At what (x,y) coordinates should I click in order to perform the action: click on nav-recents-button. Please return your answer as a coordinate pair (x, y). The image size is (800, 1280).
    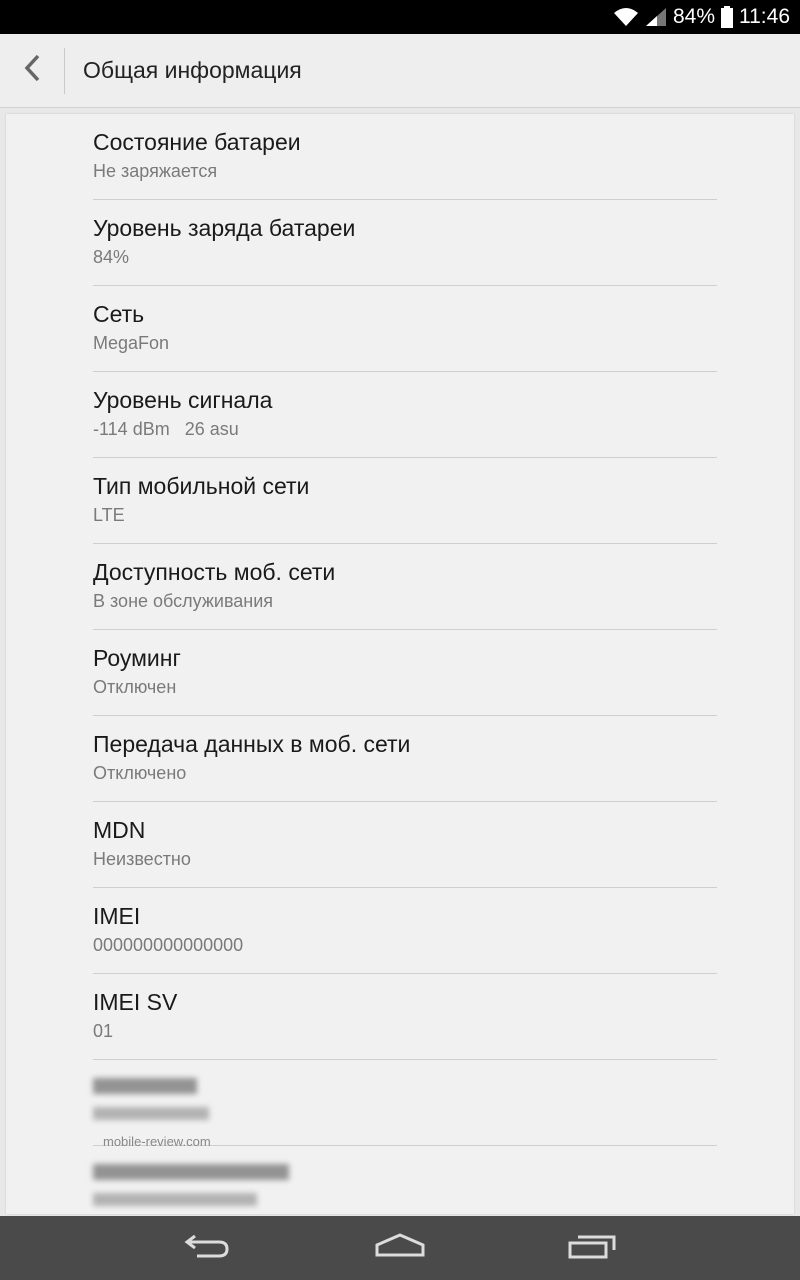
    Looking at the image, I should click on (593, 1248).